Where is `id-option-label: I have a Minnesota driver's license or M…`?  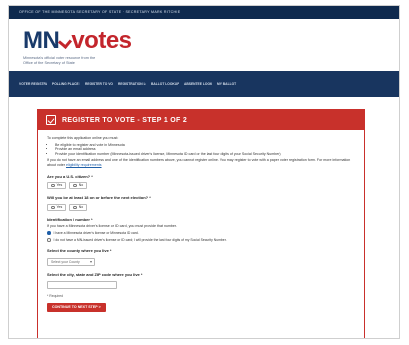
id-option-label: I have a Minnesota driver's license or M… is located at coordinates (96, 232).